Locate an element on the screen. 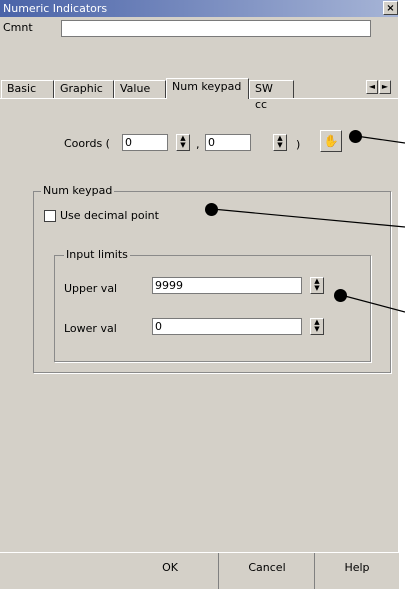 This screenshot has height=589, width=405. tab-num-keypad: Num keypad is located at coordinates (207, 88).